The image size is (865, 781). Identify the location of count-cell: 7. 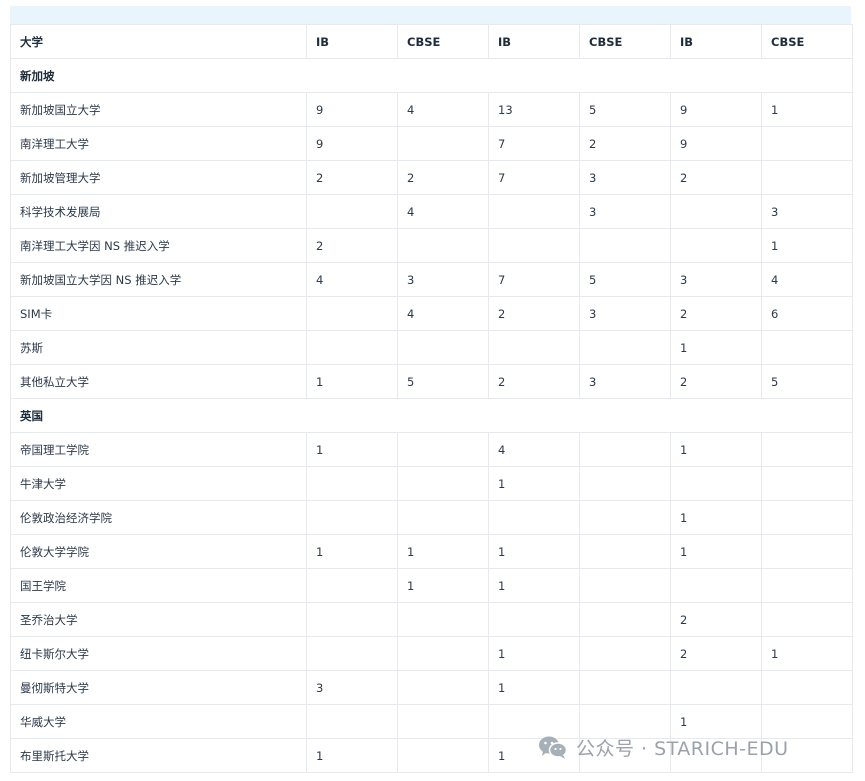
(534, 279).